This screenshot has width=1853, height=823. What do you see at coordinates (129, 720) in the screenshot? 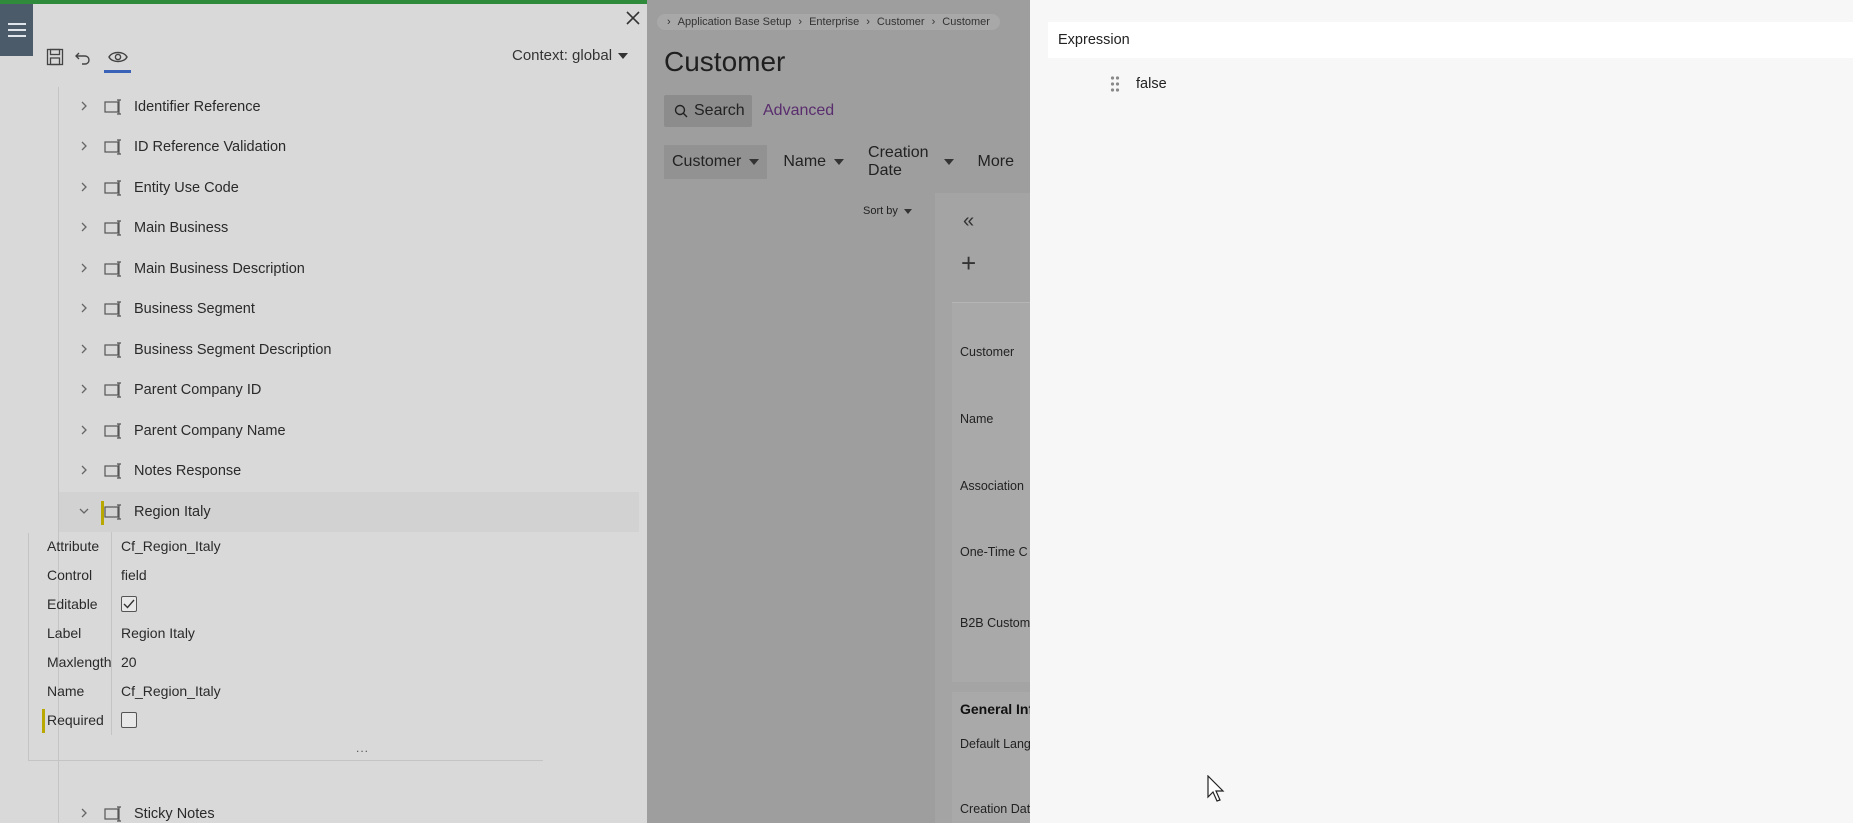
I see `required-checkbox` at bounding box center [129, 720].